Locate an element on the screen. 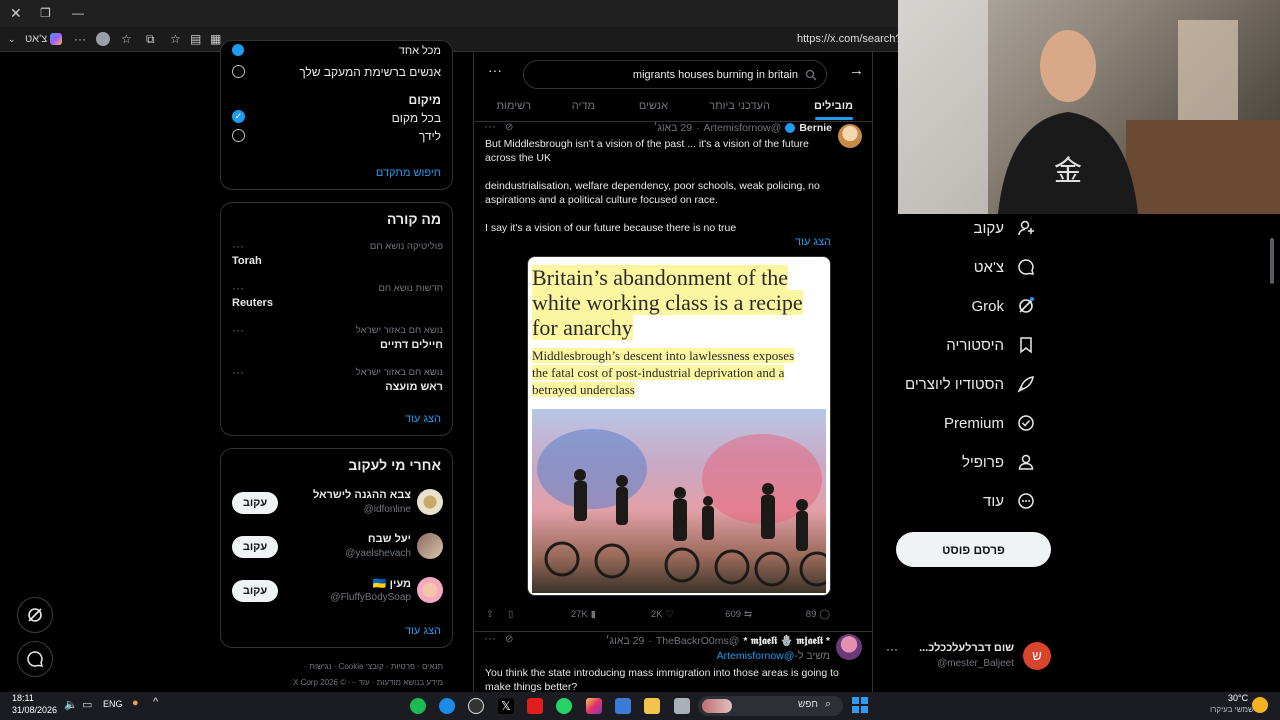  account-switcher: ··· שום דברלעלככלכ... @mester_Baljeet ש is located at coordinates (968, 658).